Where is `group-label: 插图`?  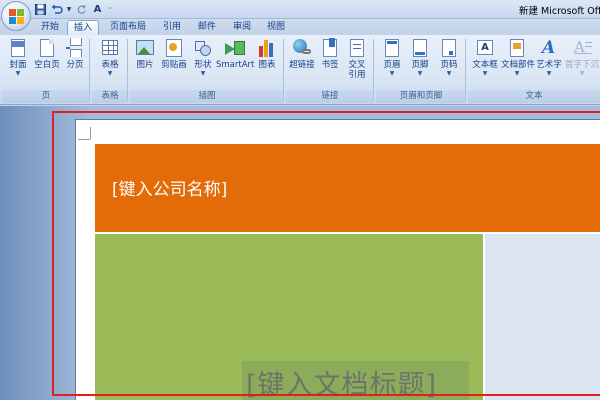 group-label: 插图 is located at coordinates (207, 96).